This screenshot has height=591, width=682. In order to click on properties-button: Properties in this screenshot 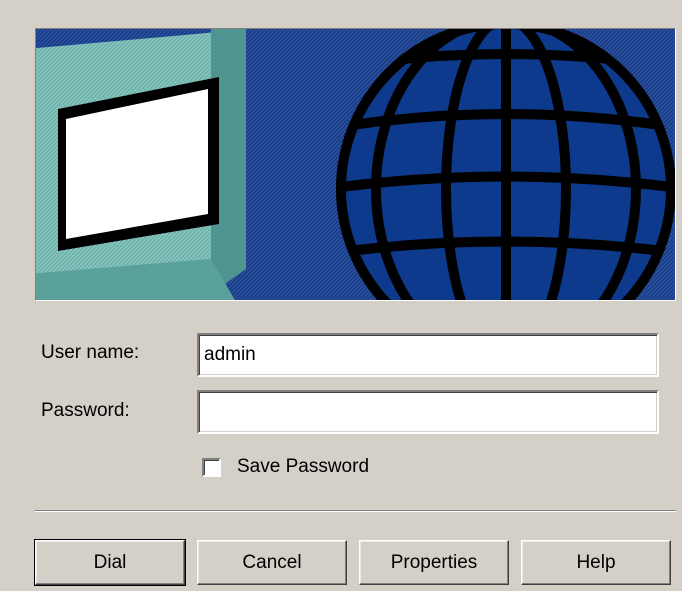, I will do `click(434, 562)`.